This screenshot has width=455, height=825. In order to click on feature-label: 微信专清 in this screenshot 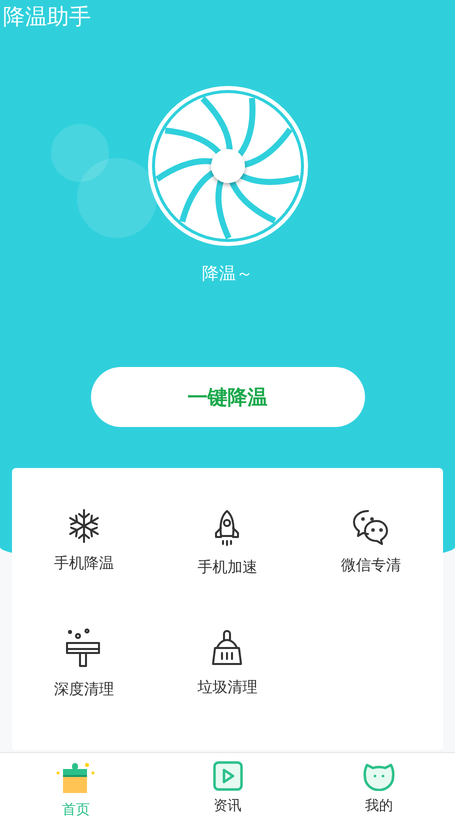, I will do `click(371, 565)`.